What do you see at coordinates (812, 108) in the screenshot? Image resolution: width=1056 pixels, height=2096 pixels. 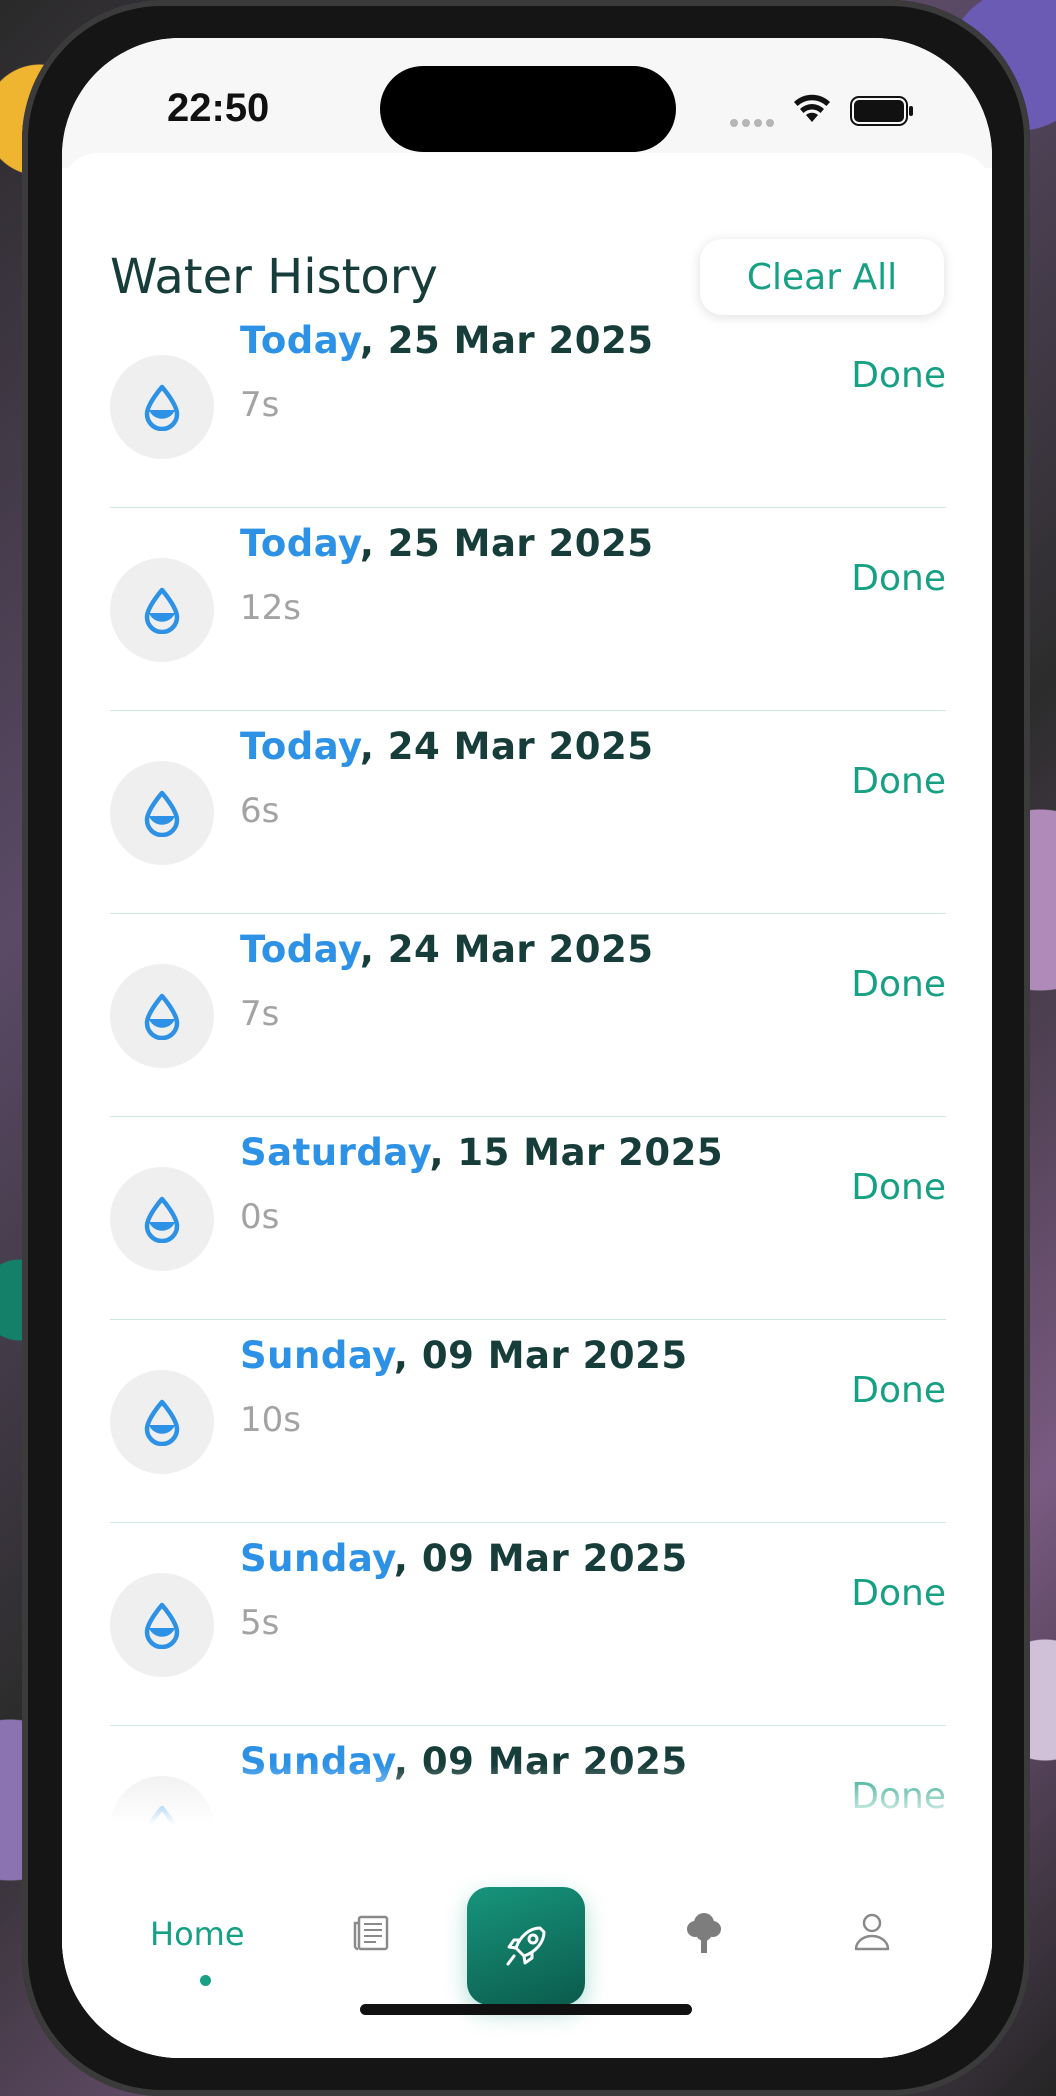 I see `wifi-icon` at bounding box center [812, 108].